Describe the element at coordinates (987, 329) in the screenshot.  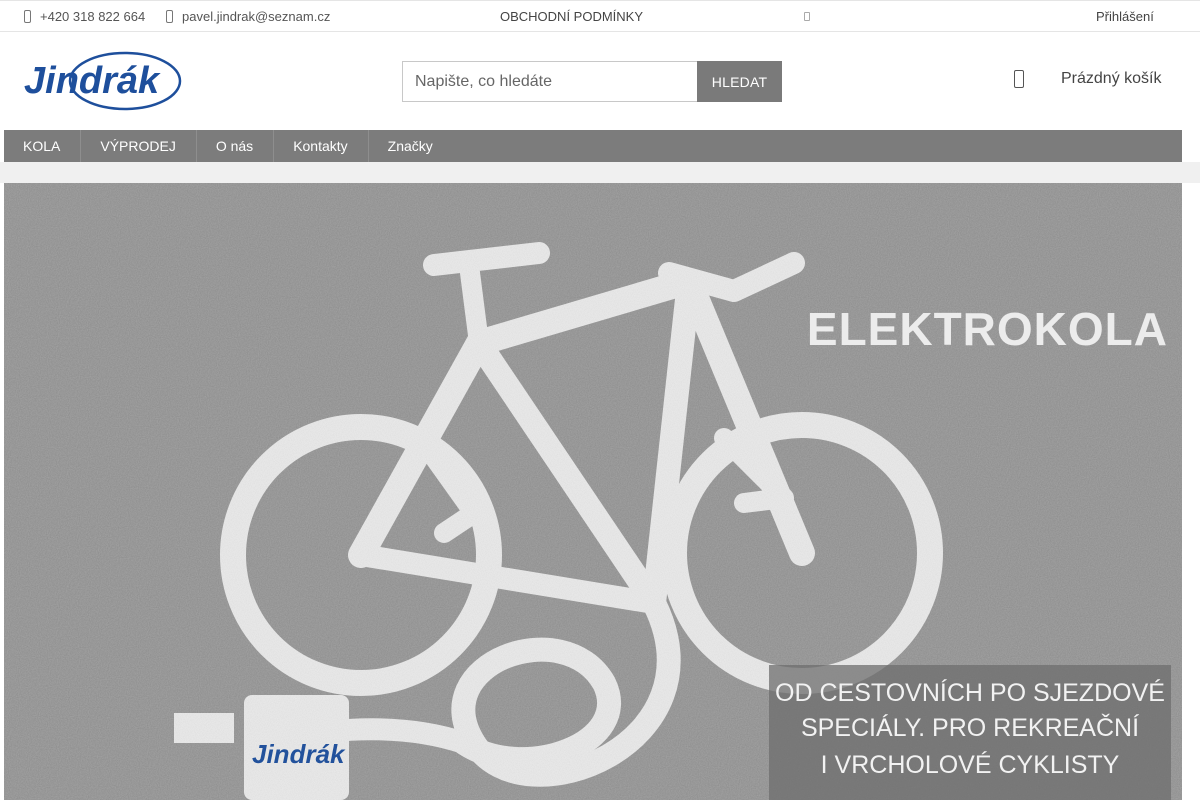
I see `banner-headline: ELEKTROKOLA` at that location.